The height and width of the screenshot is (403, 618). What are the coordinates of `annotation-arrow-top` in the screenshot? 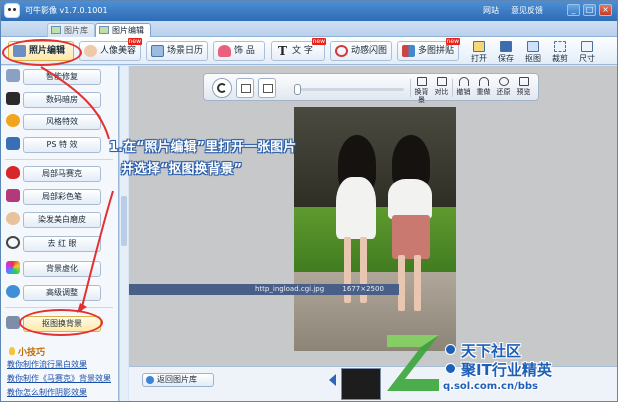 It's located at (75, 103).